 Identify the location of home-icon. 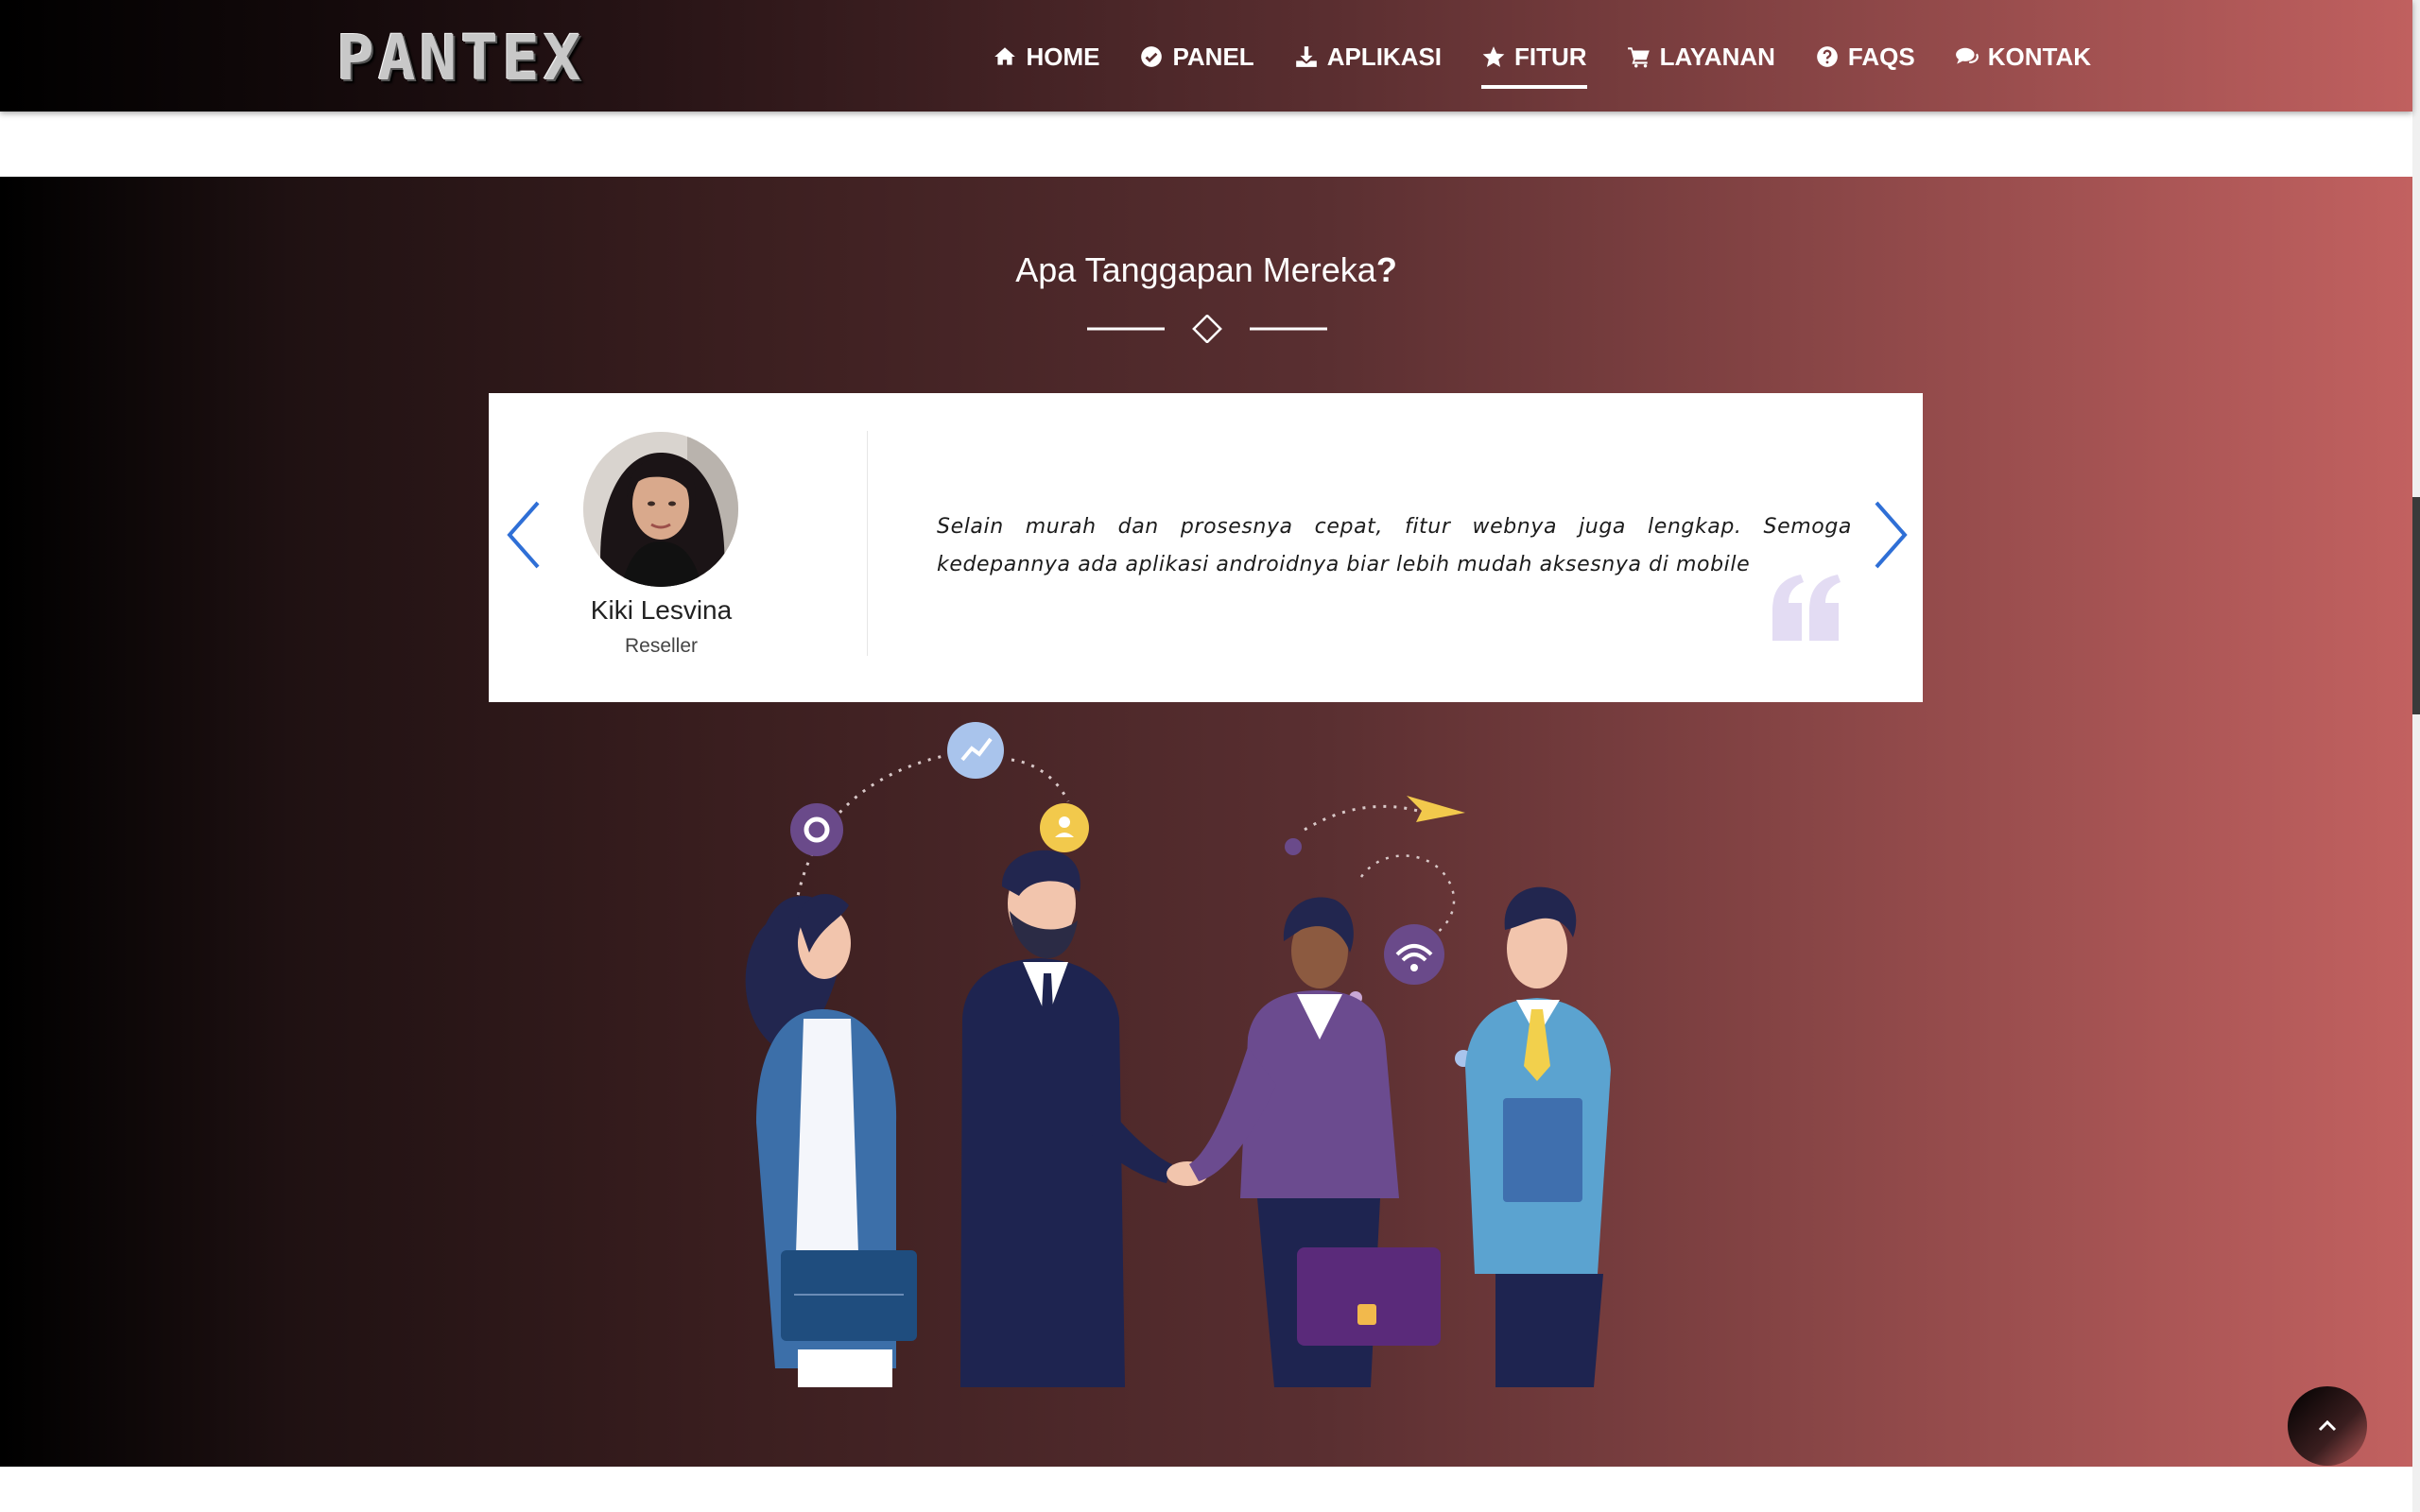
(1005, 56).